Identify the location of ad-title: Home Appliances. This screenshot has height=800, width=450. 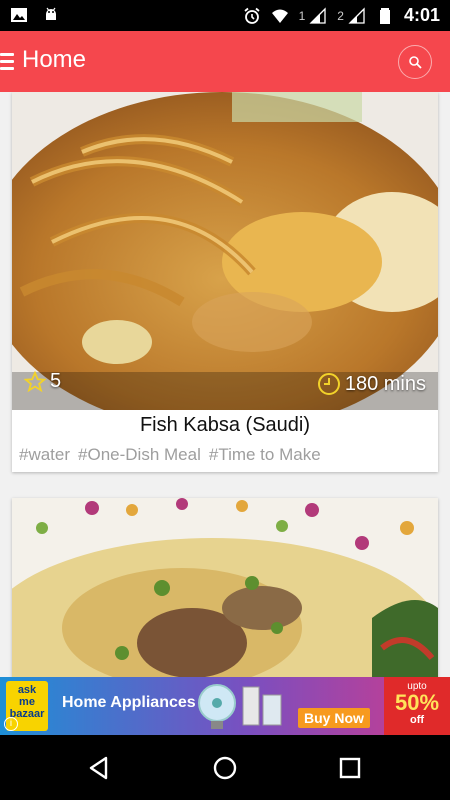
(129, 702).